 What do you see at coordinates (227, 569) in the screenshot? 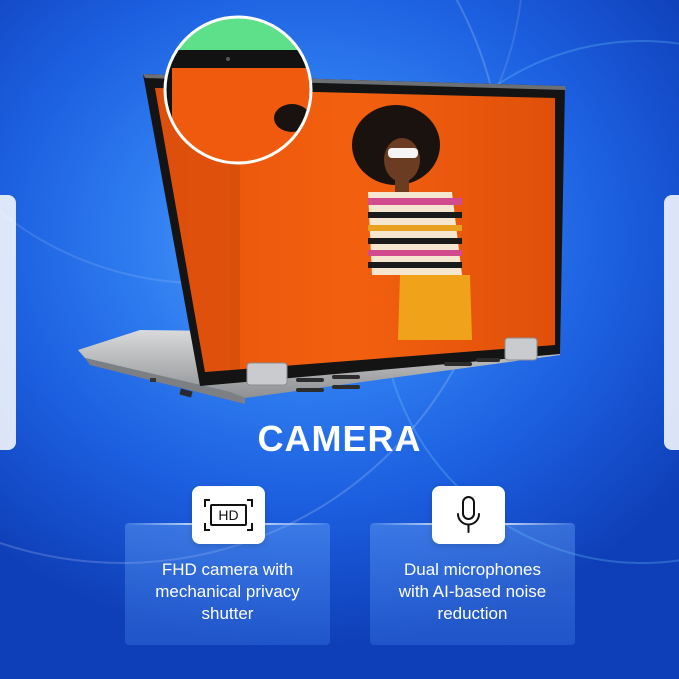
I see `feature-line: FHD camera with` at bounding box center [227, 569].